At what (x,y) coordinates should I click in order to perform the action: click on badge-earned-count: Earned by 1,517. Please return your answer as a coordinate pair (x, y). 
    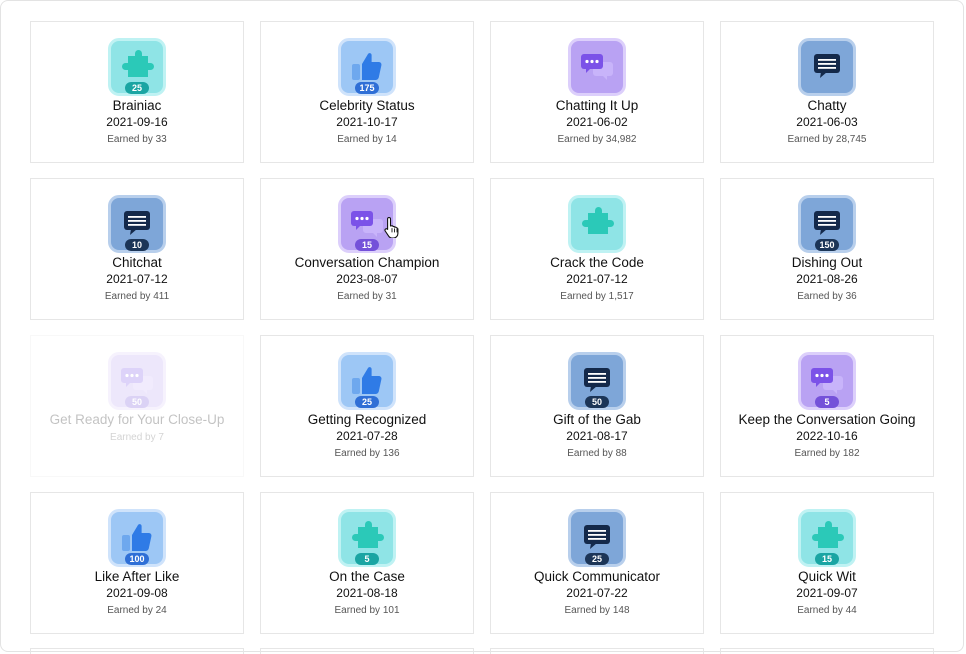
    Looking at the image, I should click on (597, 296).